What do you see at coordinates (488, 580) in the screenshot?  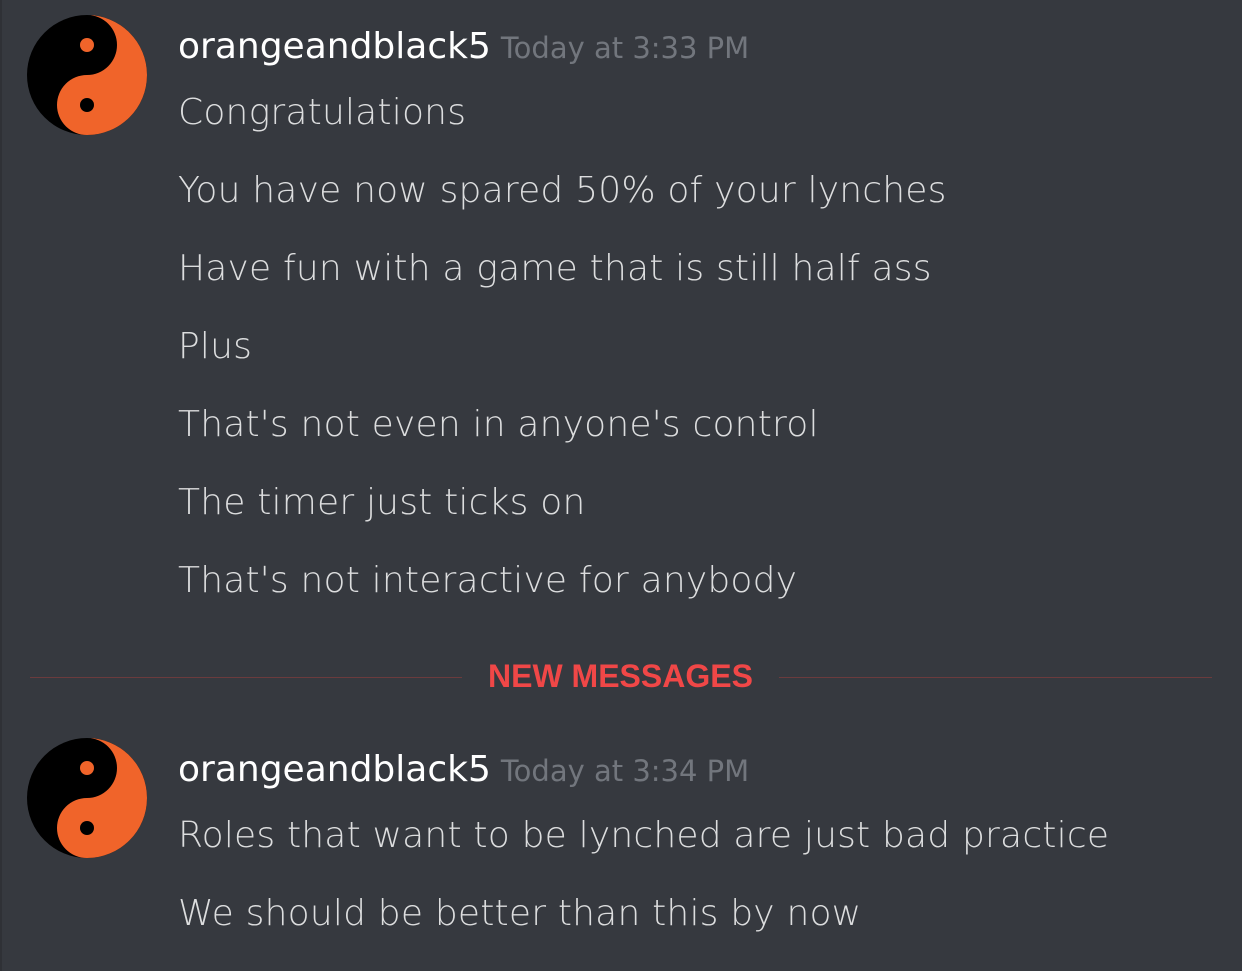 I see `message-text: That's not interactive for anybody` at bounding box center [488, 580].